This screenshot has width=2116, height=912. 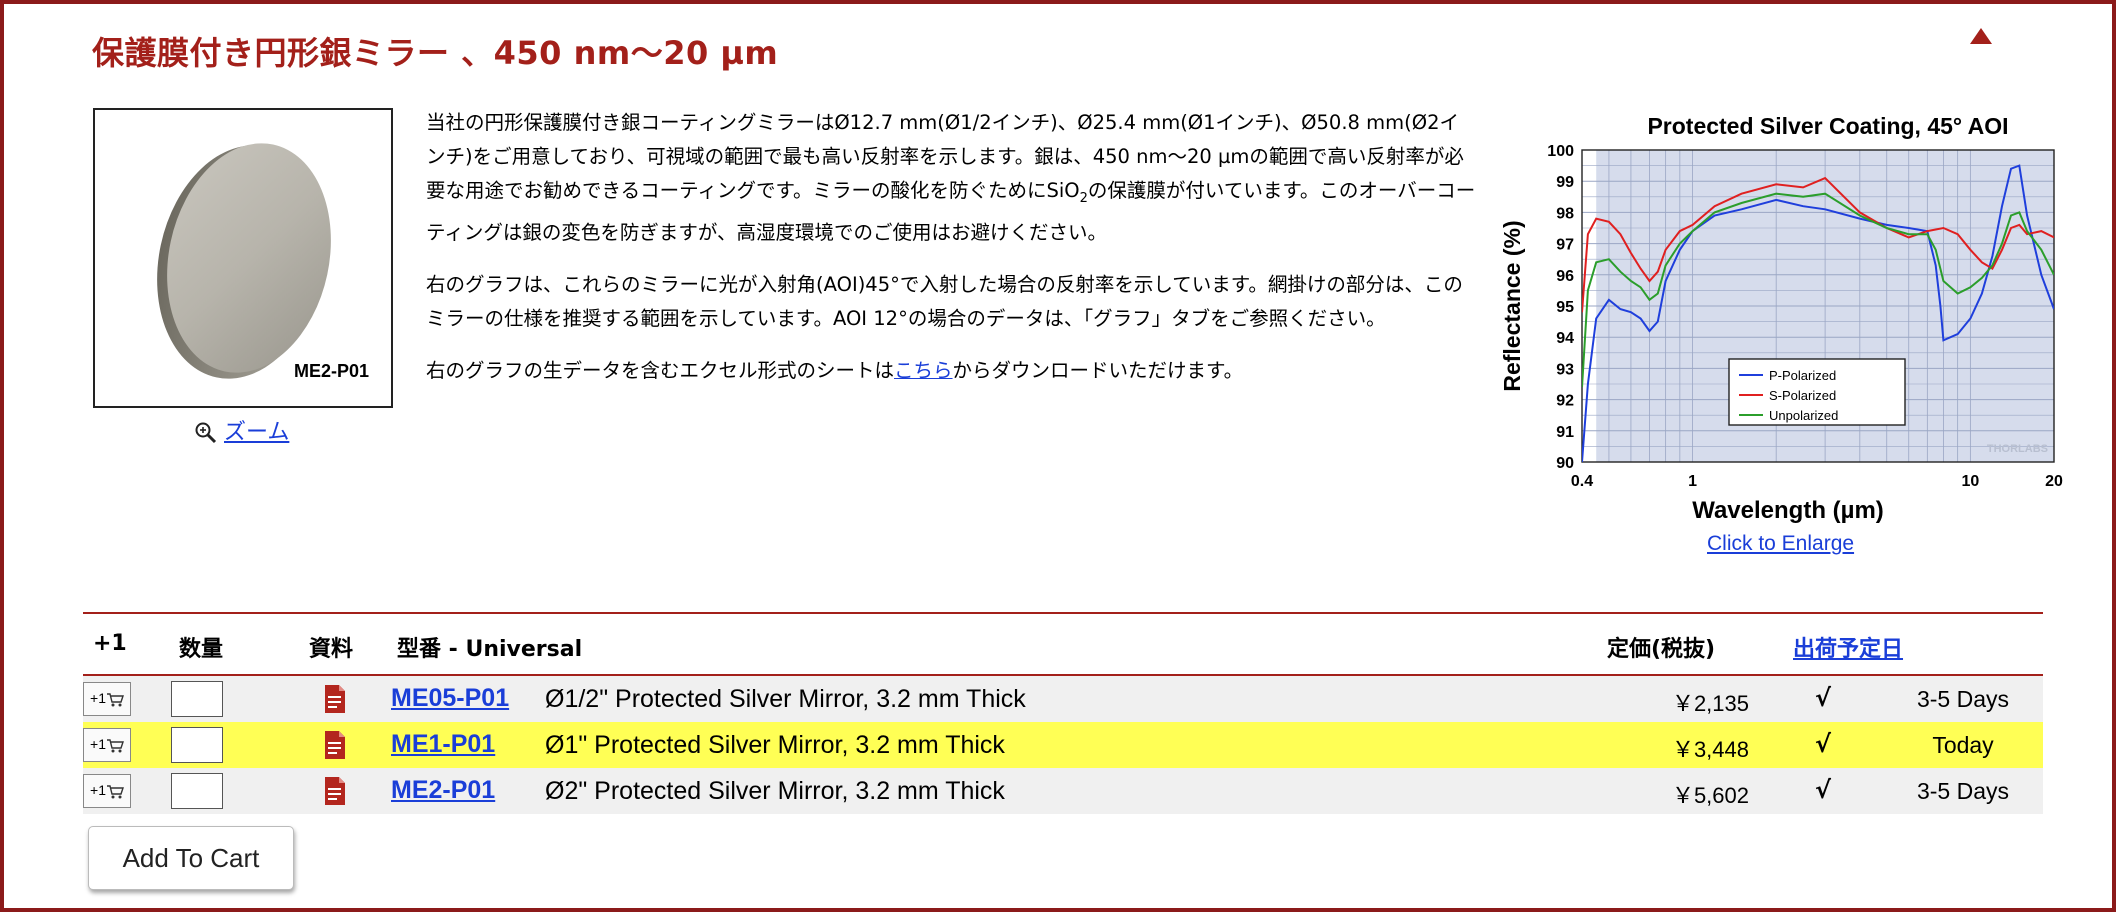 I want to click on header-qty: 数量, so click(x=201, y=649).